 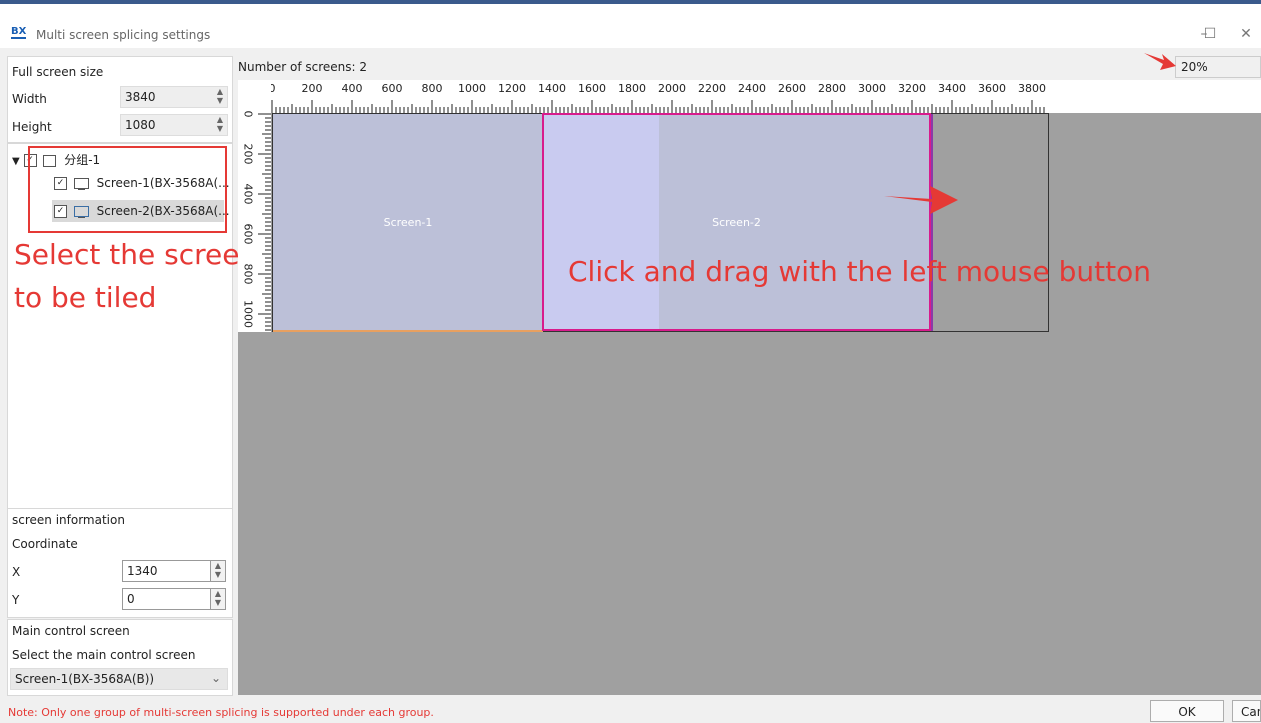 I want to click on select-main-label: Select the main control screen, so click(x=104, y=655).